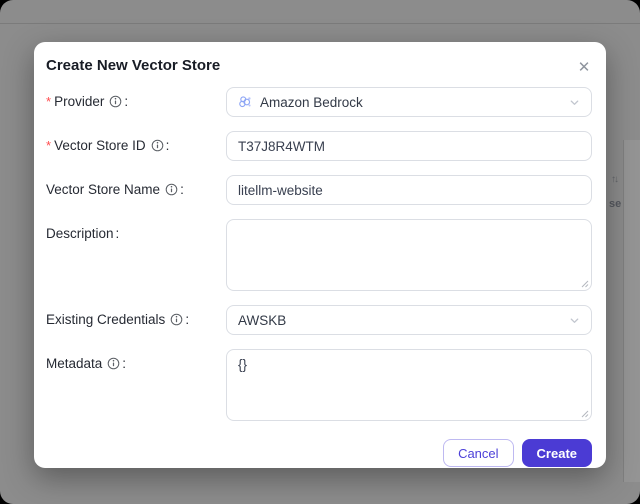  What do you see at coordinates (623, 311) in the screenshot?
I see `background-table-border` at bounding box center [623, 311].